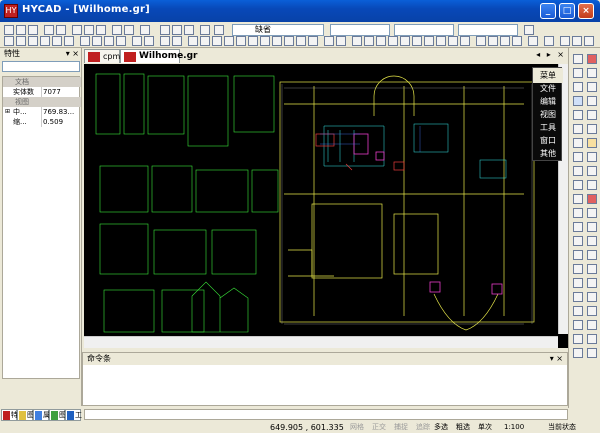  Describe the element at coordinates (329, 41) in the screenshot. I see `ortho-icon` at that location.